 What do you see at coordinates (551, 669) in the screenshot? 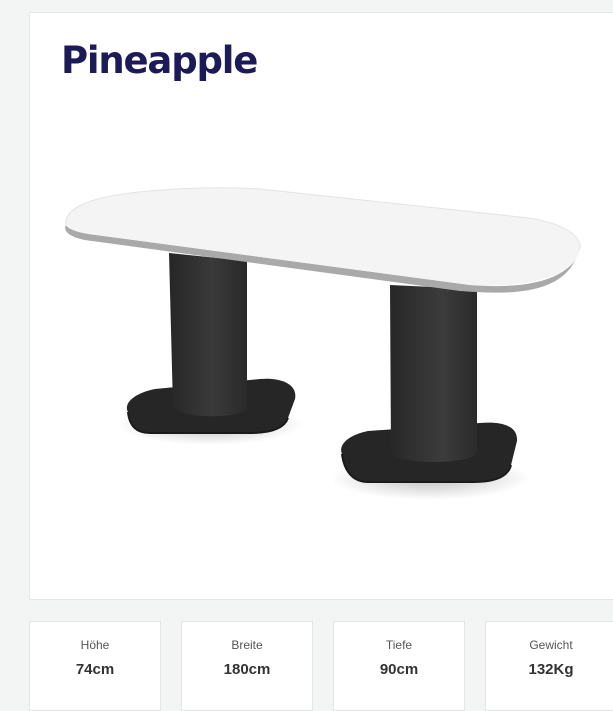
I see `spec-weight-value: 132Kg` at bounding box center [551, 669].